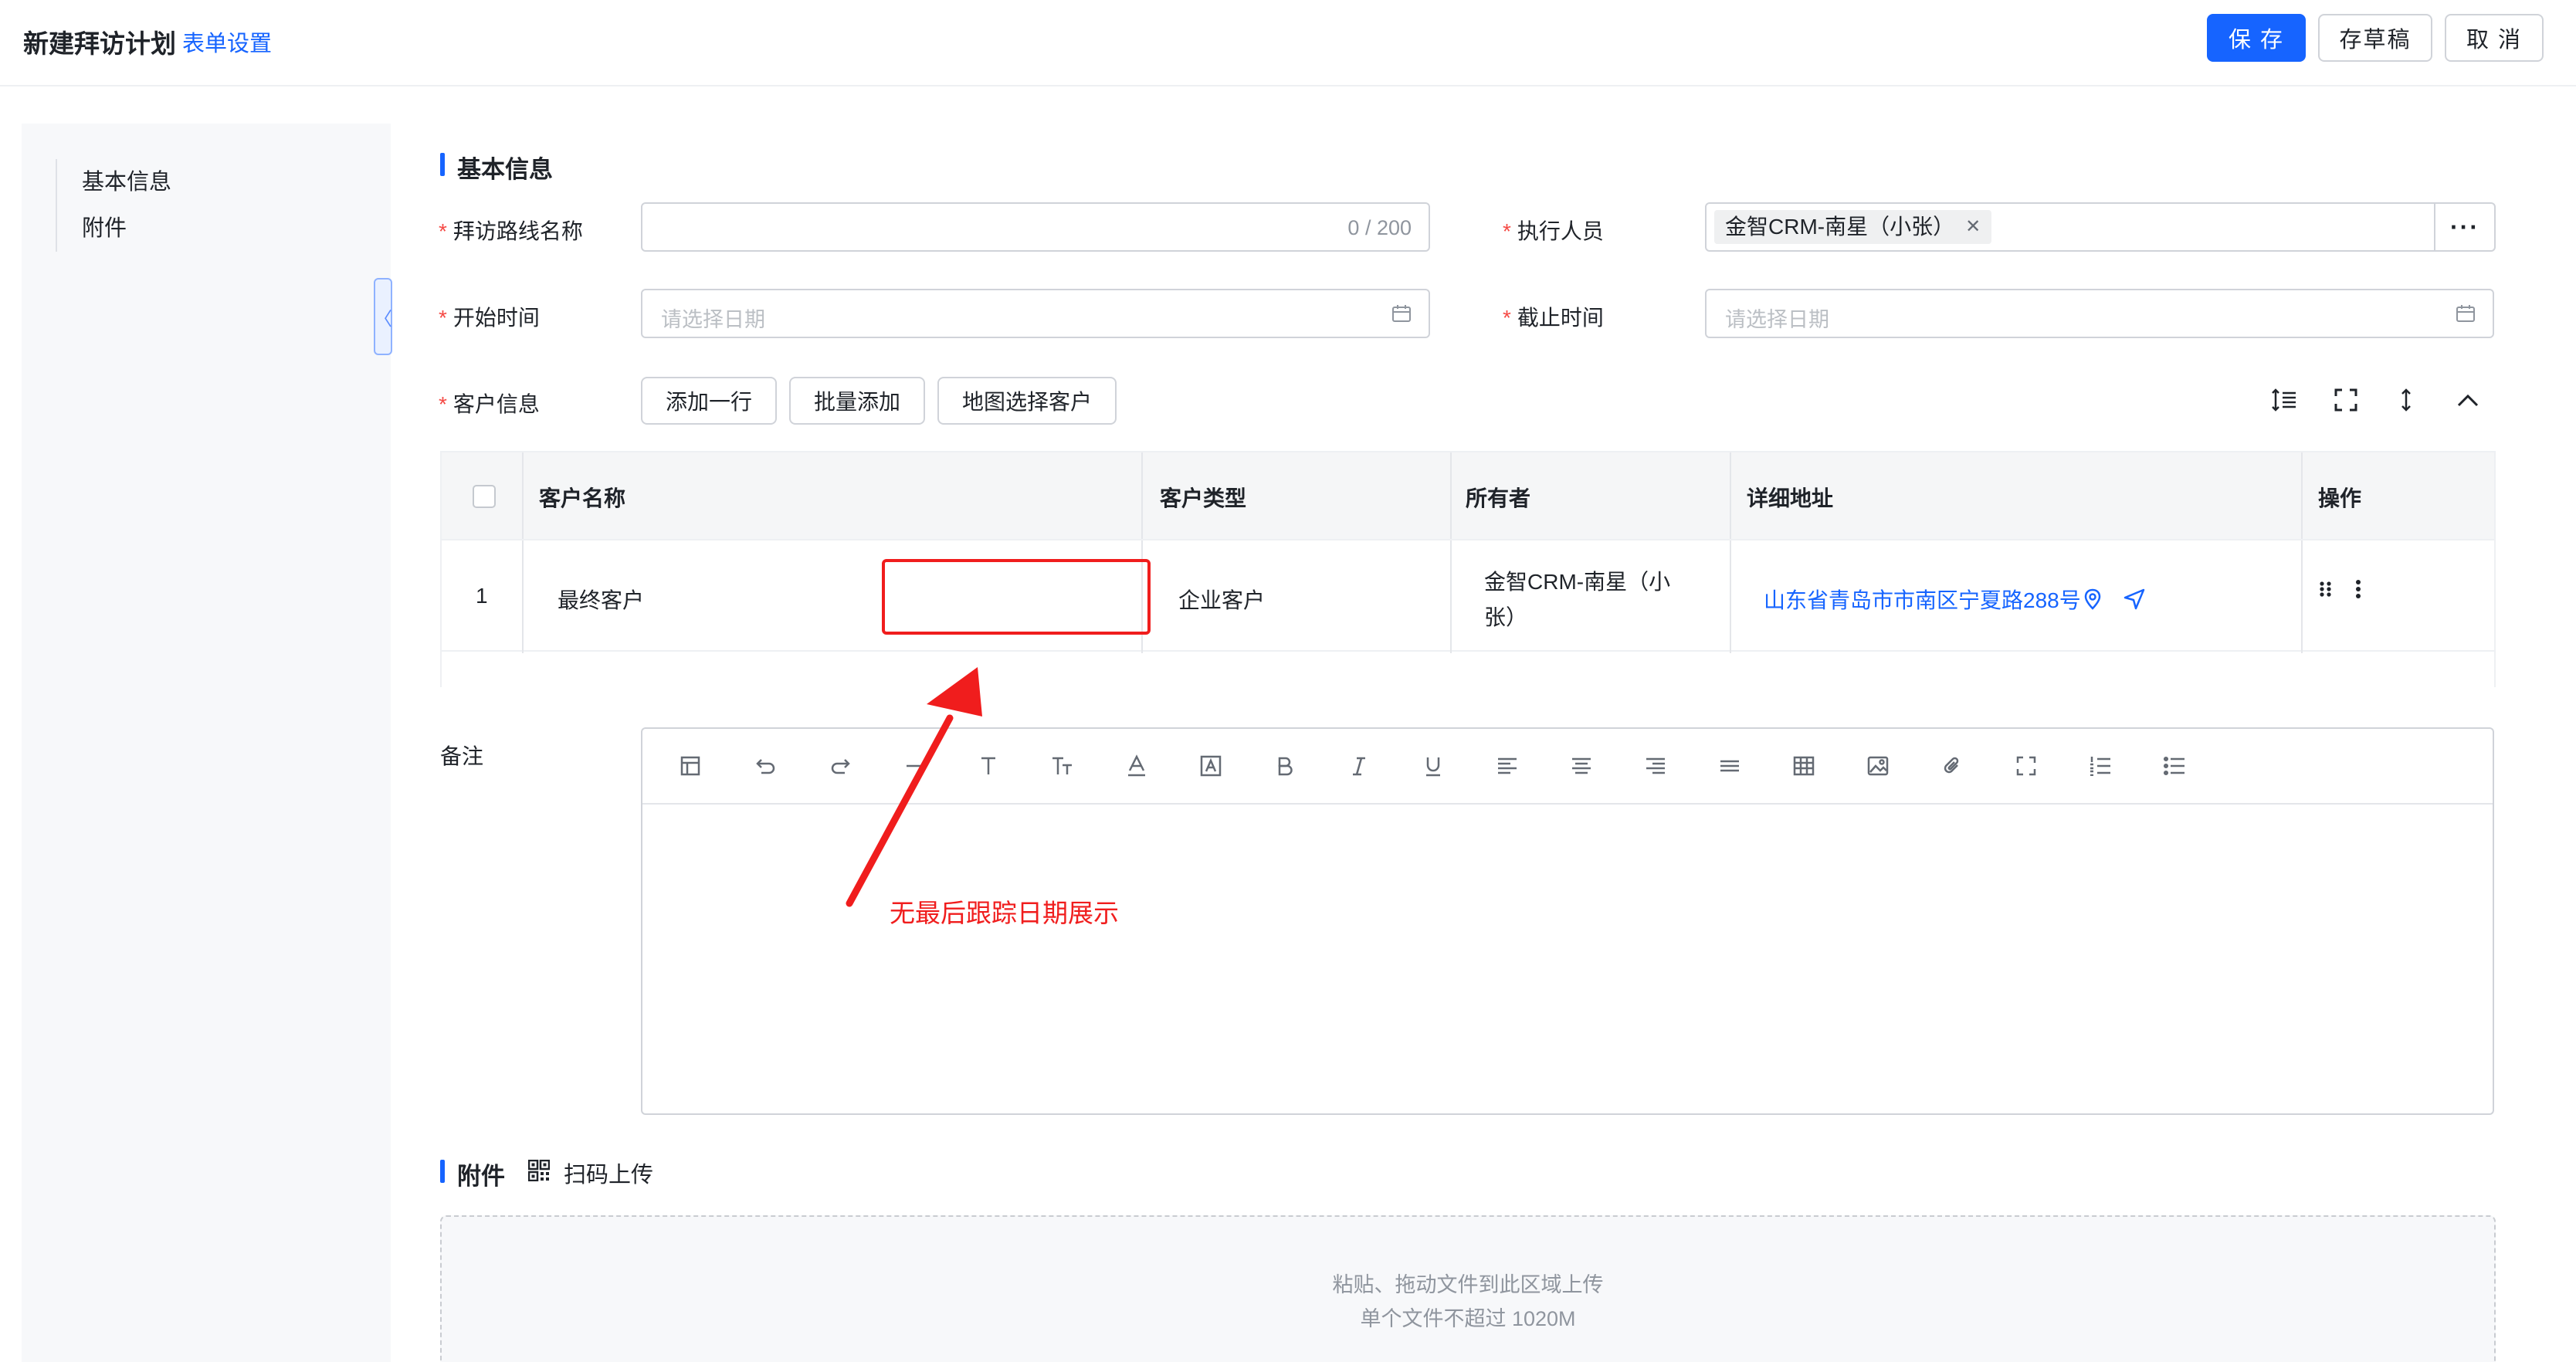 The height and width of the screenshot is (1362, 2576). I want to click on upload-hint: 粘贴、拖动文件到此区域上传, so click(1468, 1284).